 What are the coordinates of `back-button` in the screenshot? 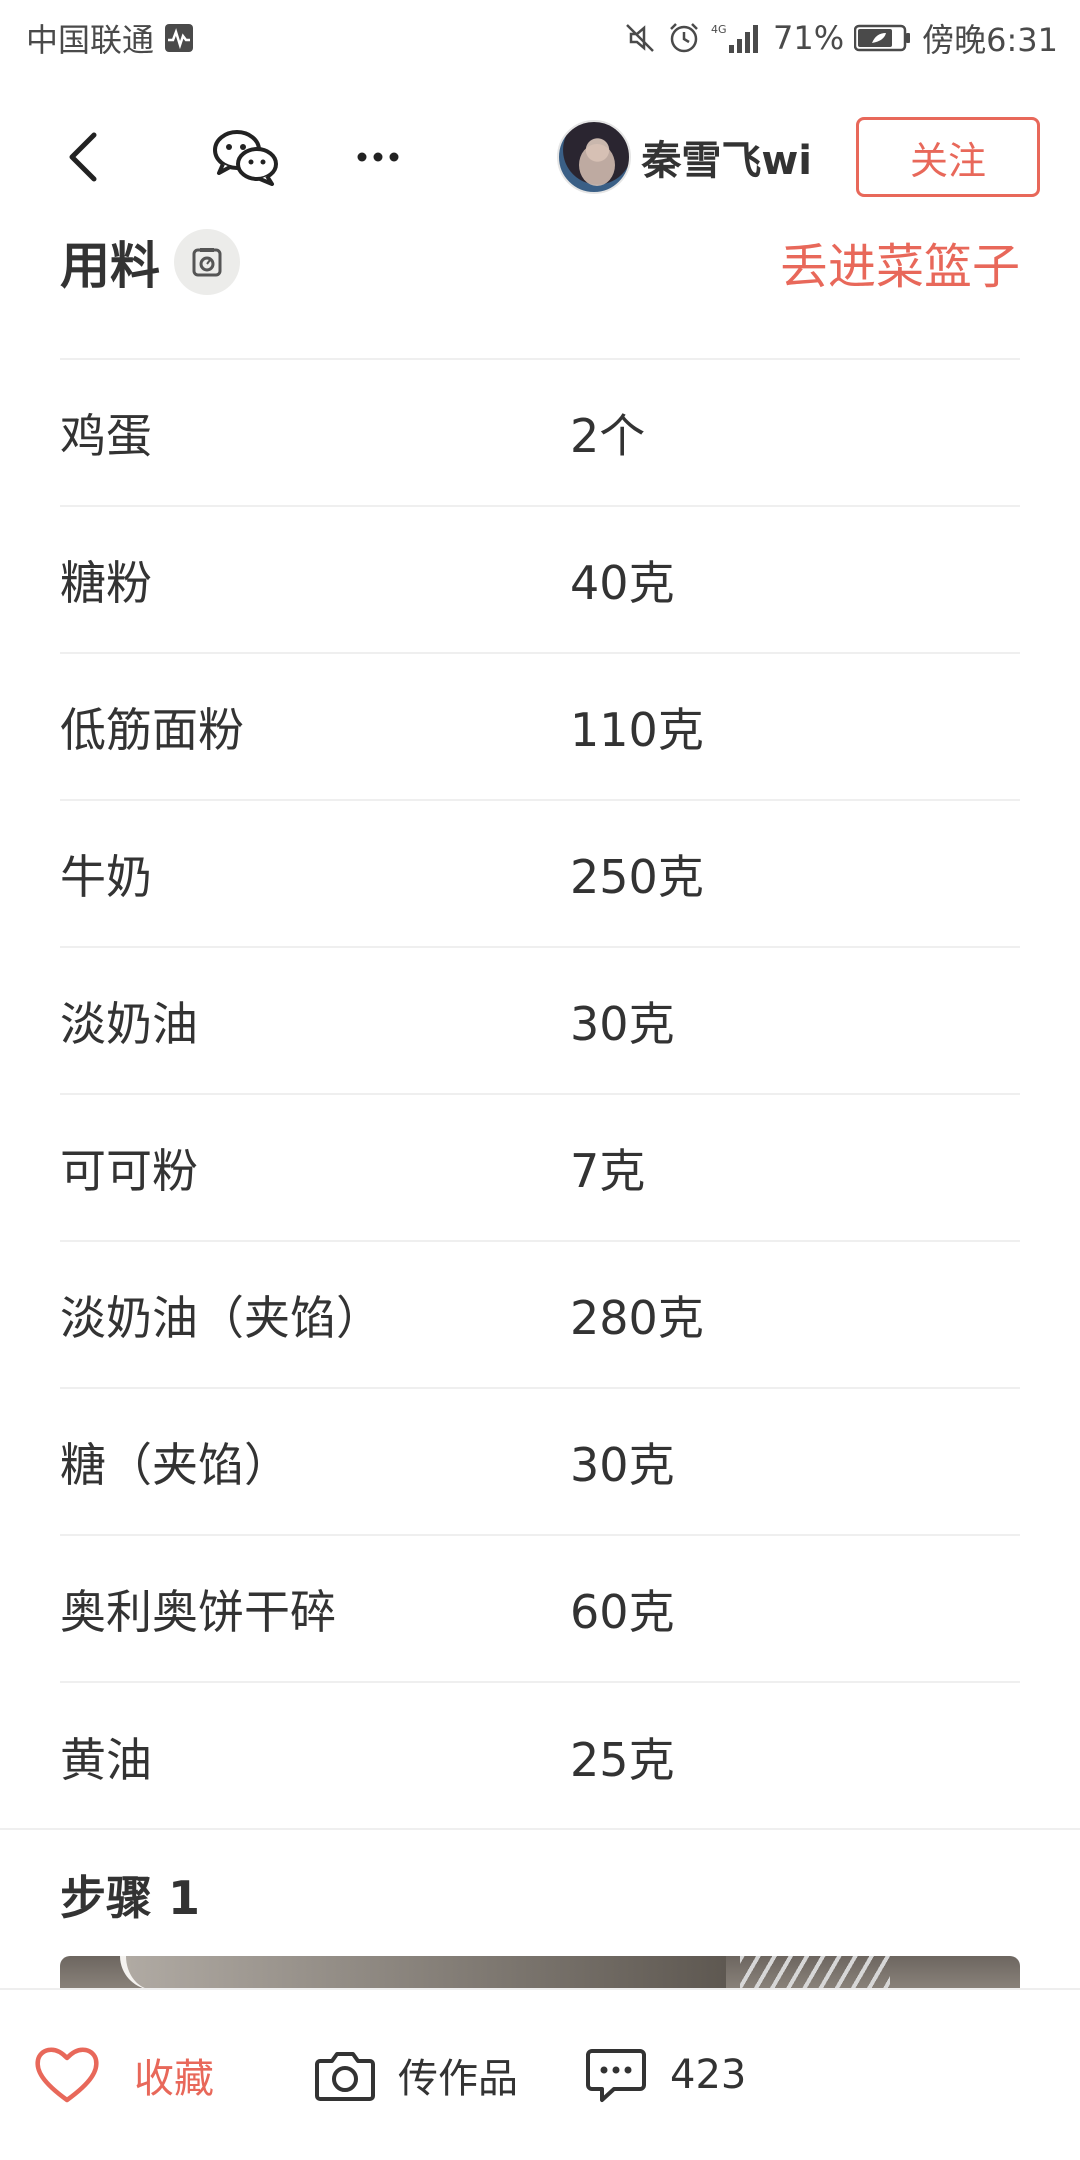 It's located at (84, 157).